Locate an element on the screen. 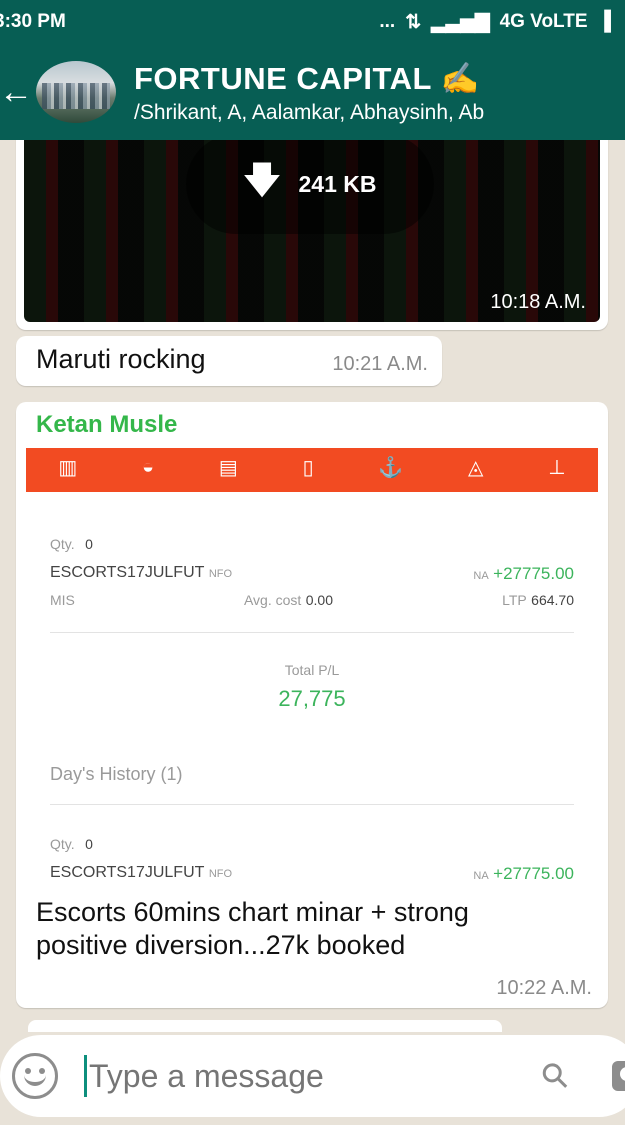 The width and height of the screenshot is (625, 1125). days-history-label: Day's History (1) is located at coordinates (116, 774).